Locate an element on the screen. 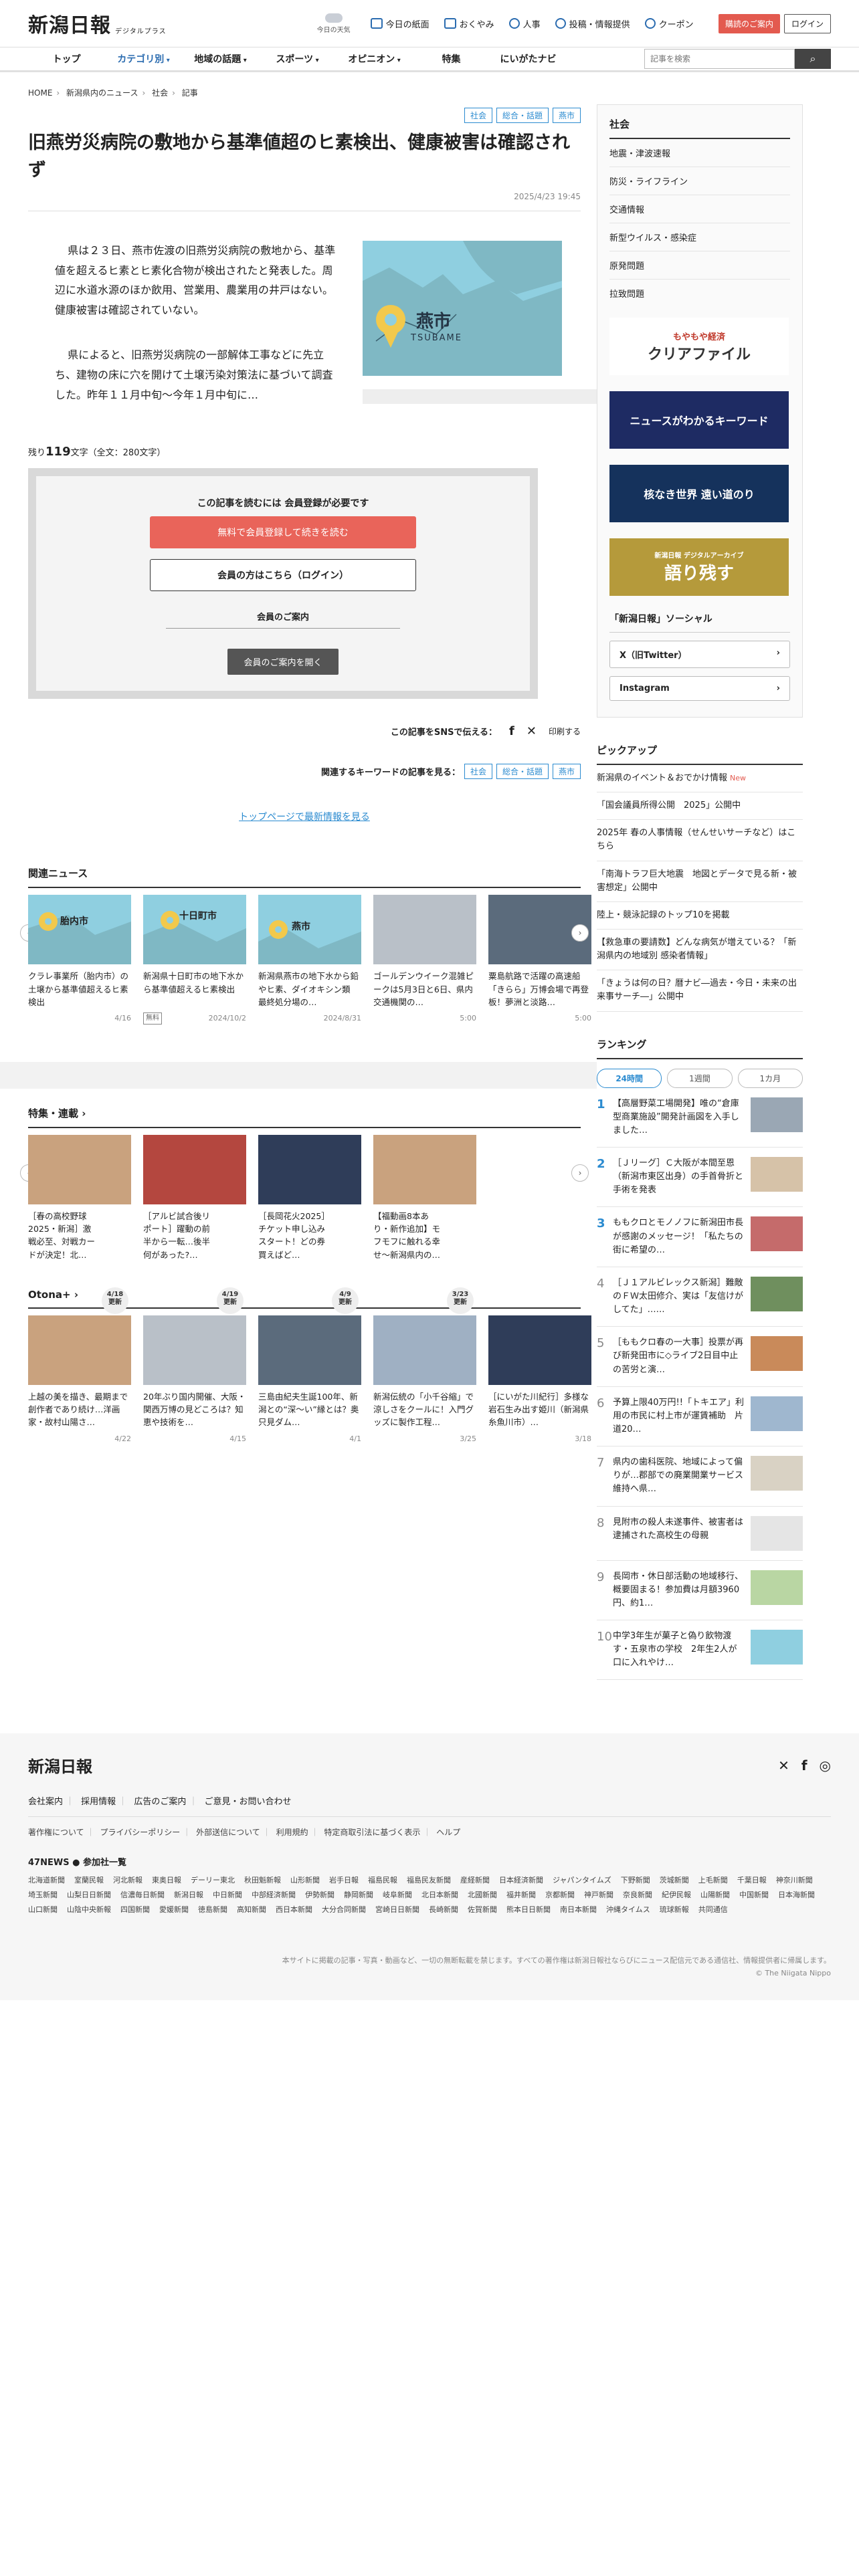 Image resolution: width=859 pixels, height=2576 pixels. partner-paper-link: 産経新聞 is located at coordinates (475, 1880).